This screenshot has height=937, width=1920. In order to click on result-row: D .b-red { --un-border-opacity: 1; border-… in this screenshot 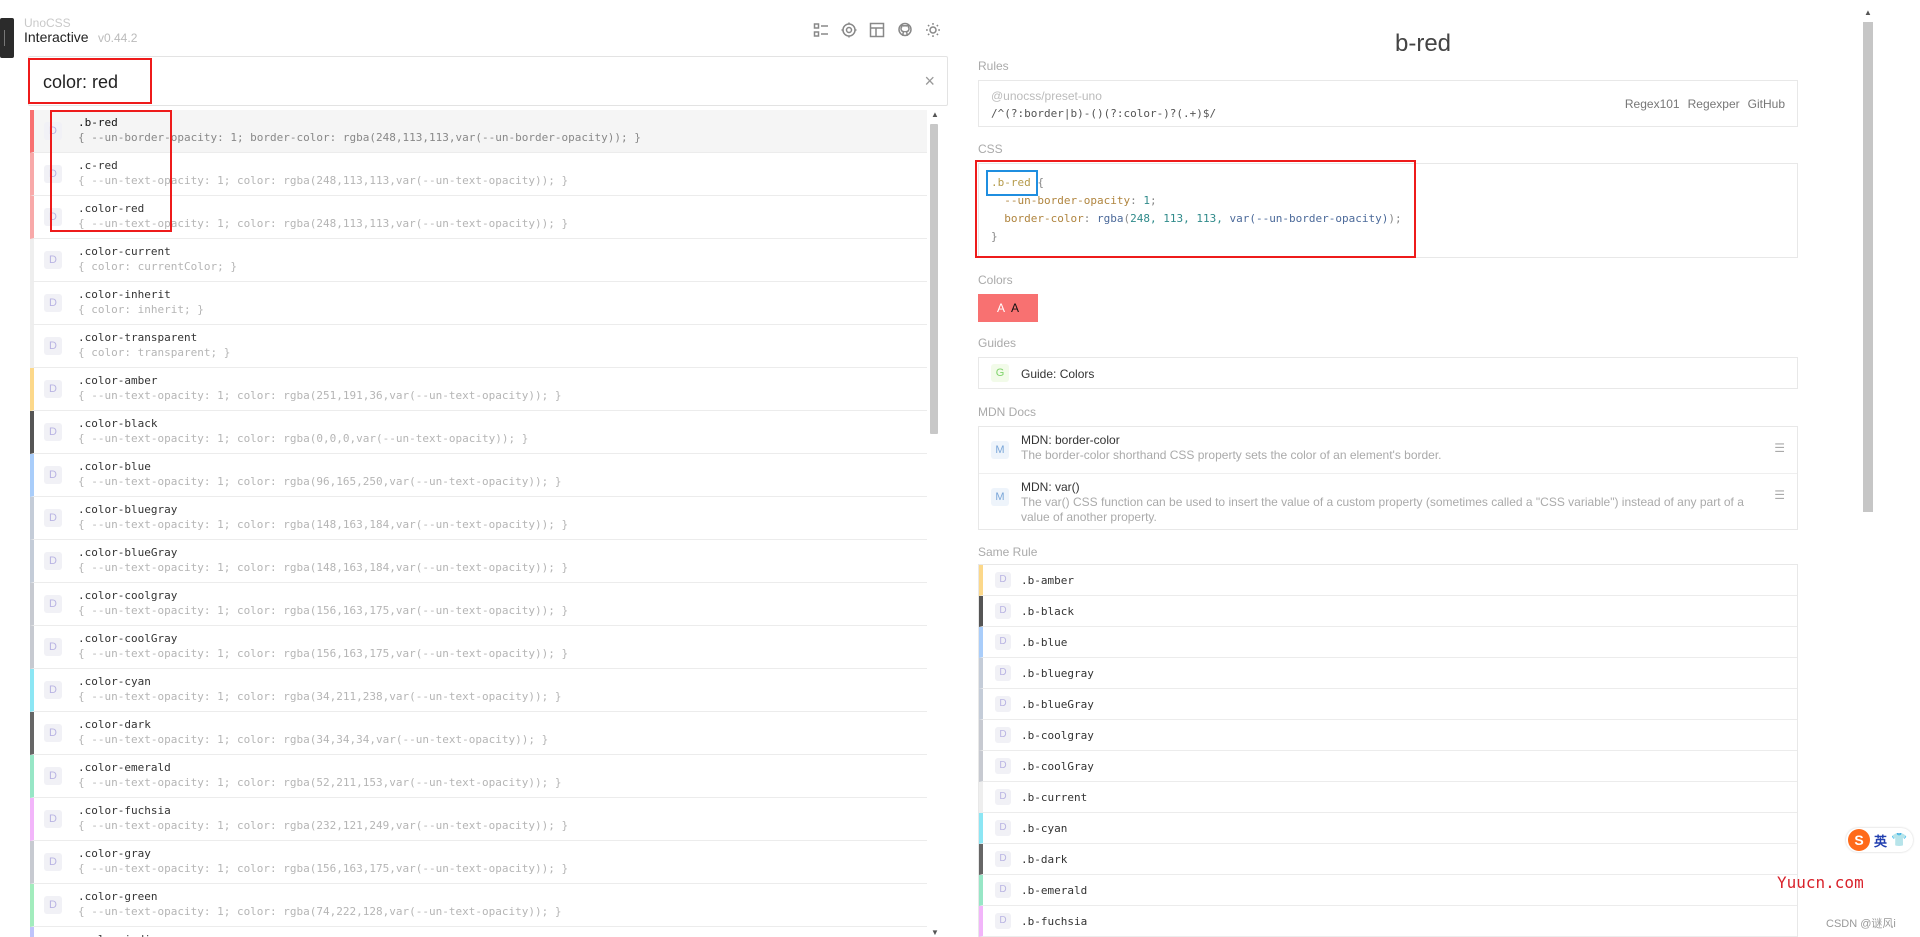, I will do `click(478, 131)`.